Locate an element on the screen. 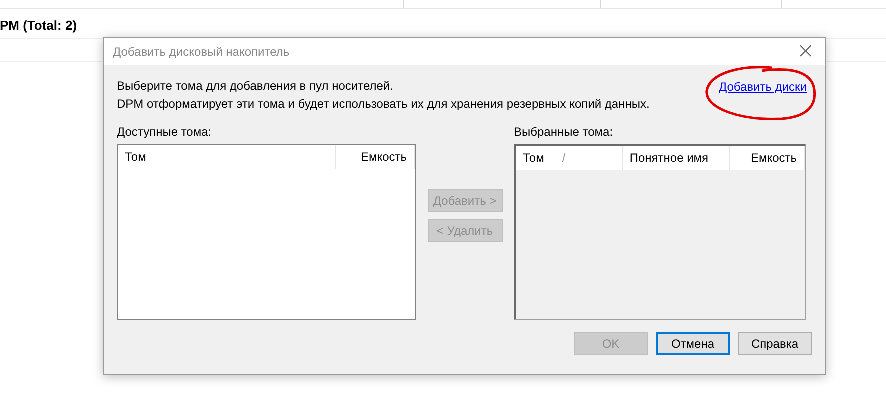 The image size is (886, 405). column-header: Емкость is located at coordinates (375, 157).